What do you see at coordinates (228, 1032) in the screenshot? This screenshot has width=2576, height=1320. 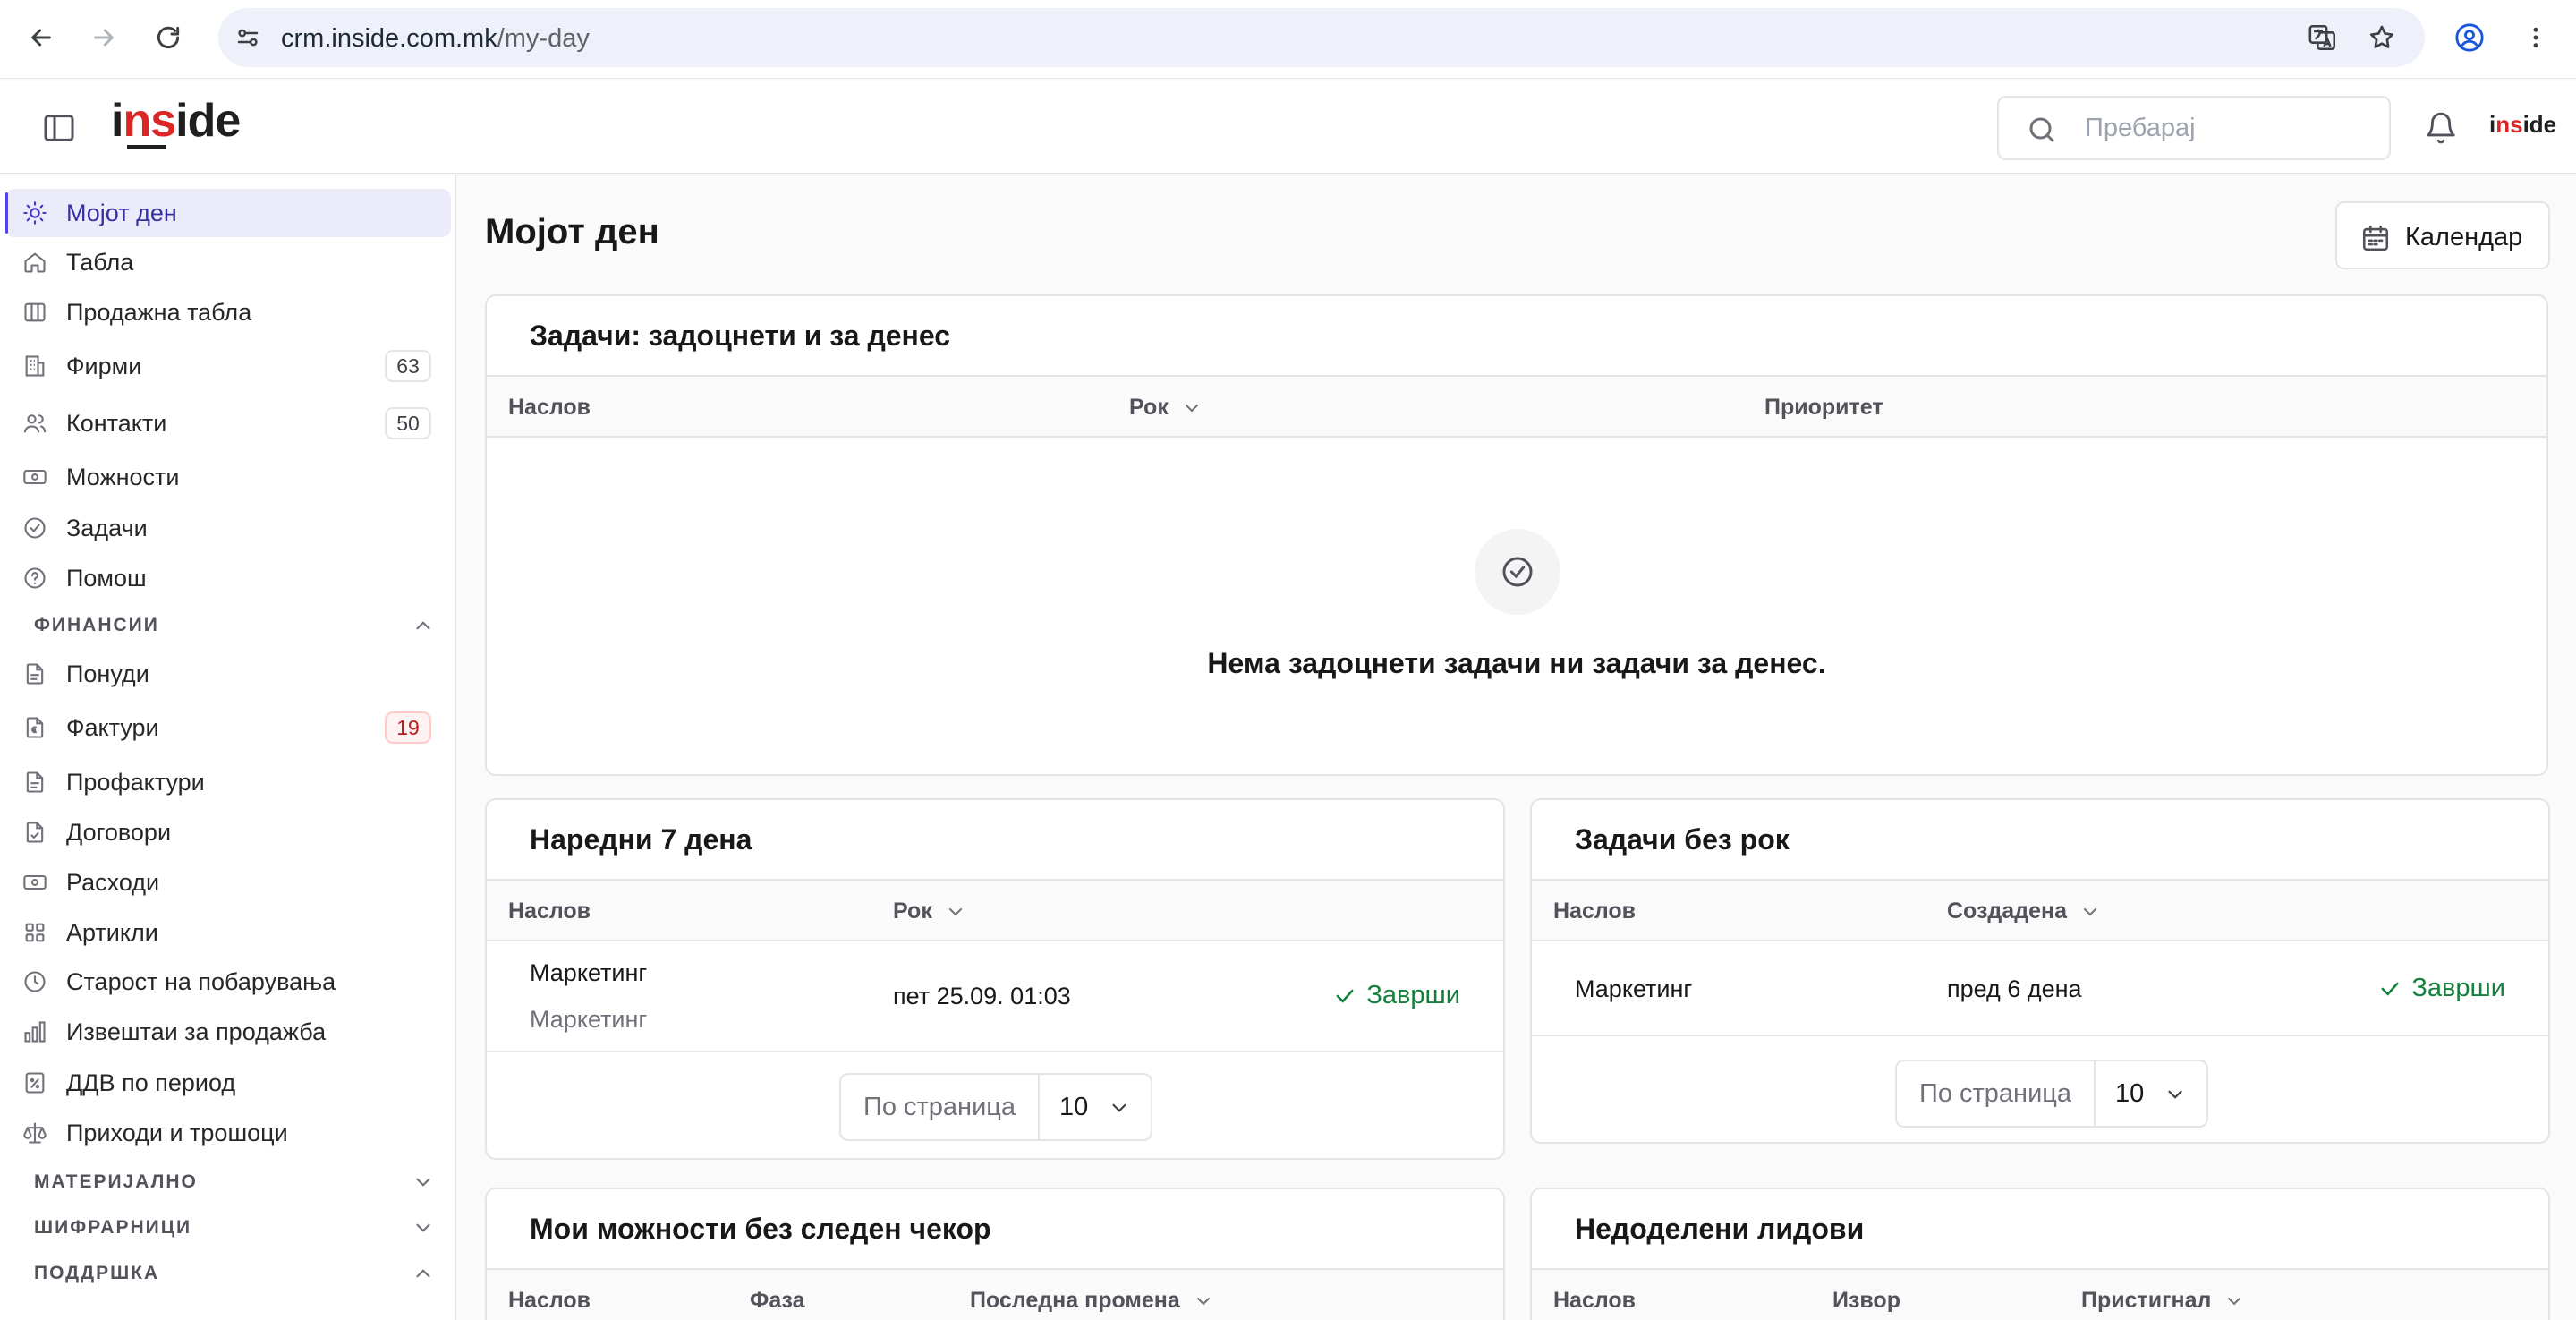 I see `sidebar-item-sales-reports: Извештаи за продажба` at bounding box center [228, 1032].